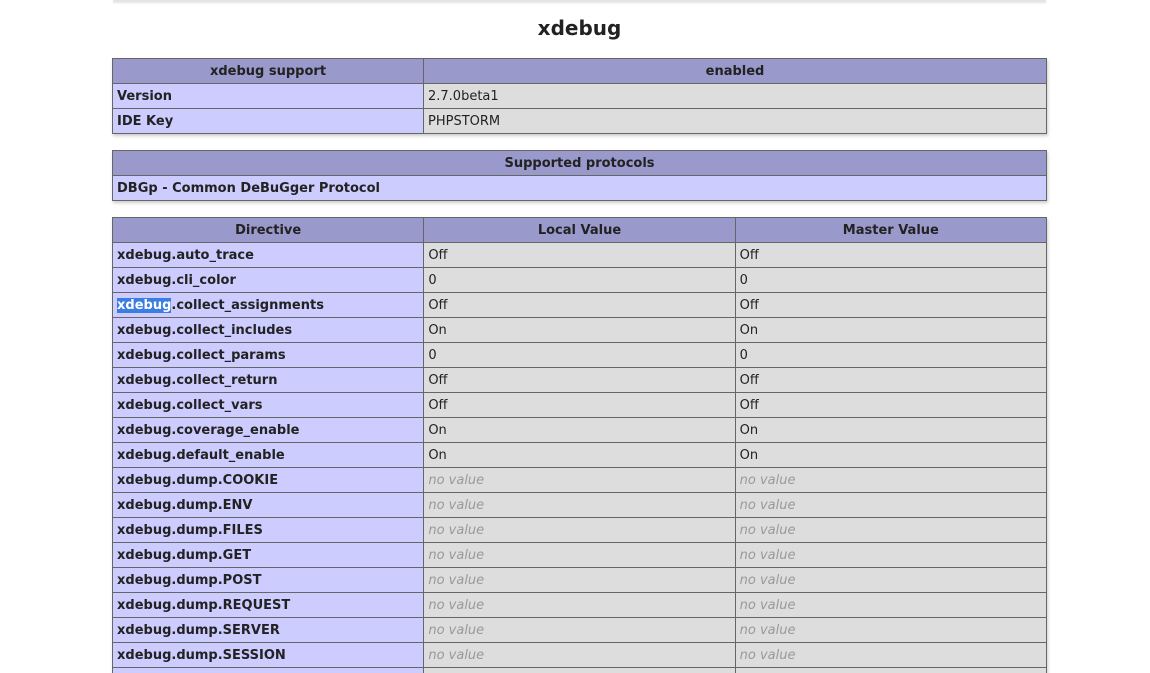 Image resolution: width=1150 pixels, height=673 pixels. What do you see at coordinates (735, 71) in the screenshot?
I see `header-cell: enabled` at bounding box center [735, 71].